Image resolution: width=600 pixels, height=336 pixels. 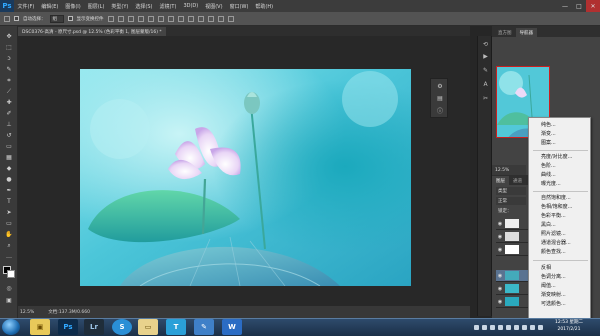 What do you see at coordinates (440, 98) in the screenshot?
I see `adjustments-icon: ▤` at bounding box center [440, 98].